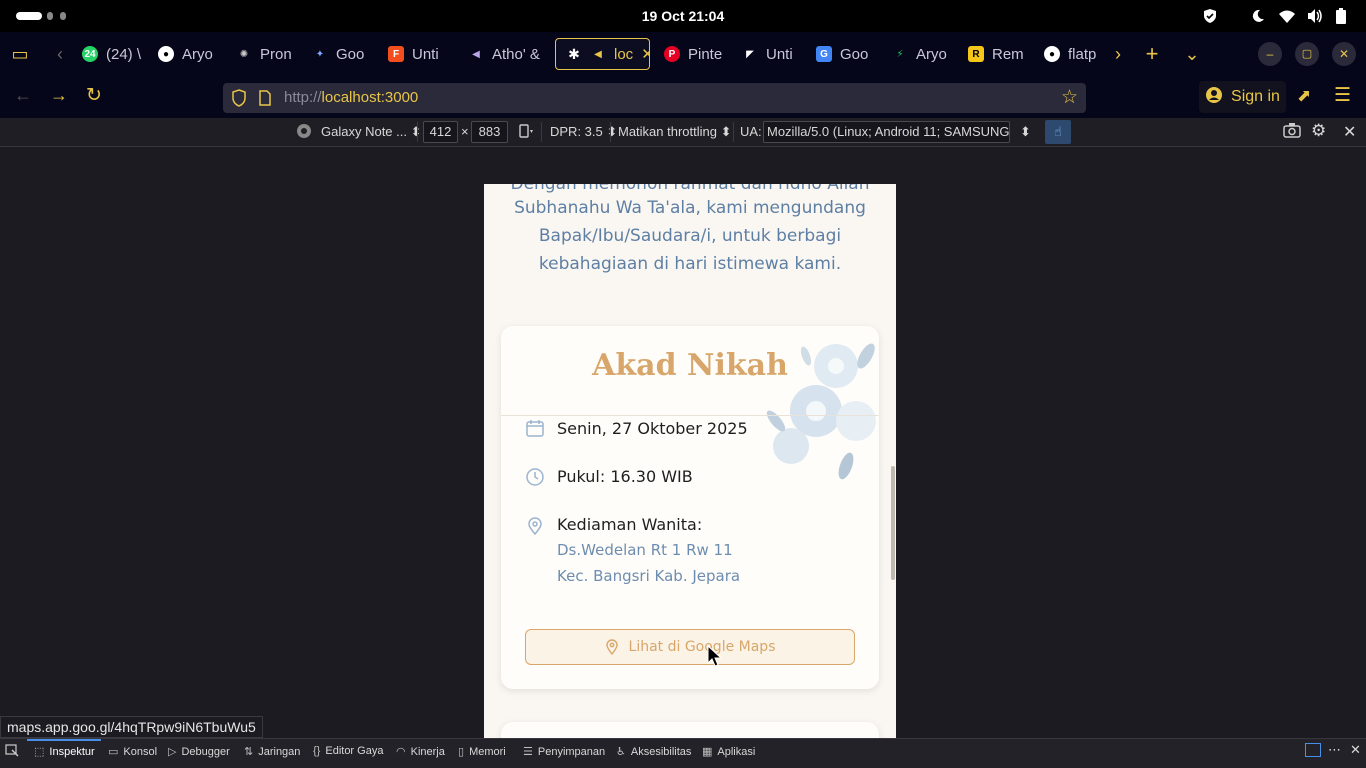  What do you see at coordinates (1255, 96) in the screenshot?
I see `sign-in-label: Sign in` at bounding box center [1255, 96].